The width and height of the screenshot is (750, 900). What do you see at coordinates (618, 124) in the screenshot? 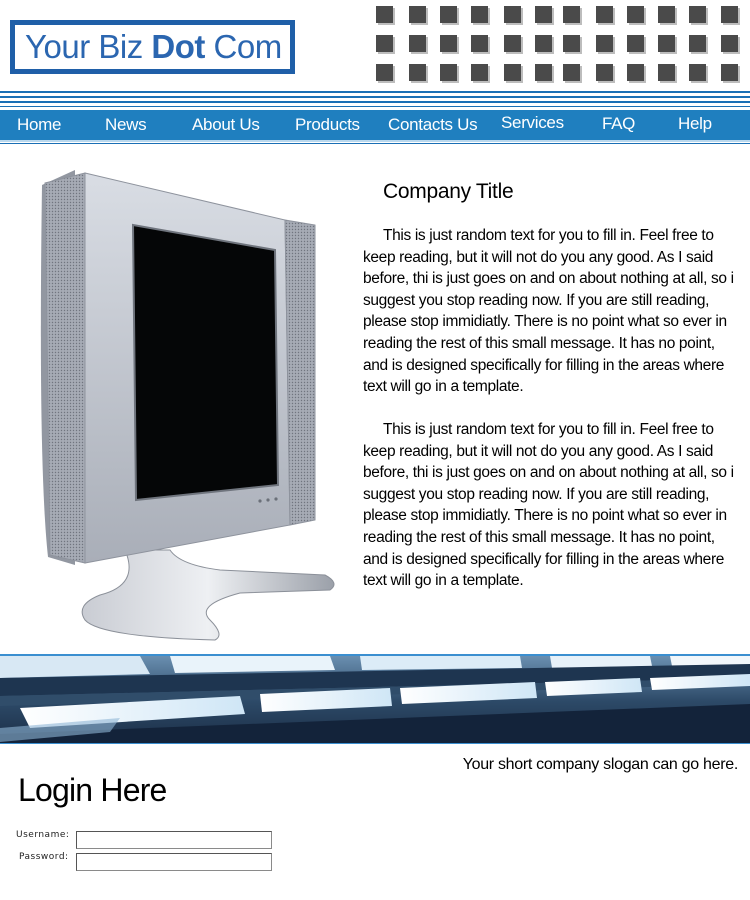
I see `nav-faq: FAQ` at bounding box center [618, 124].